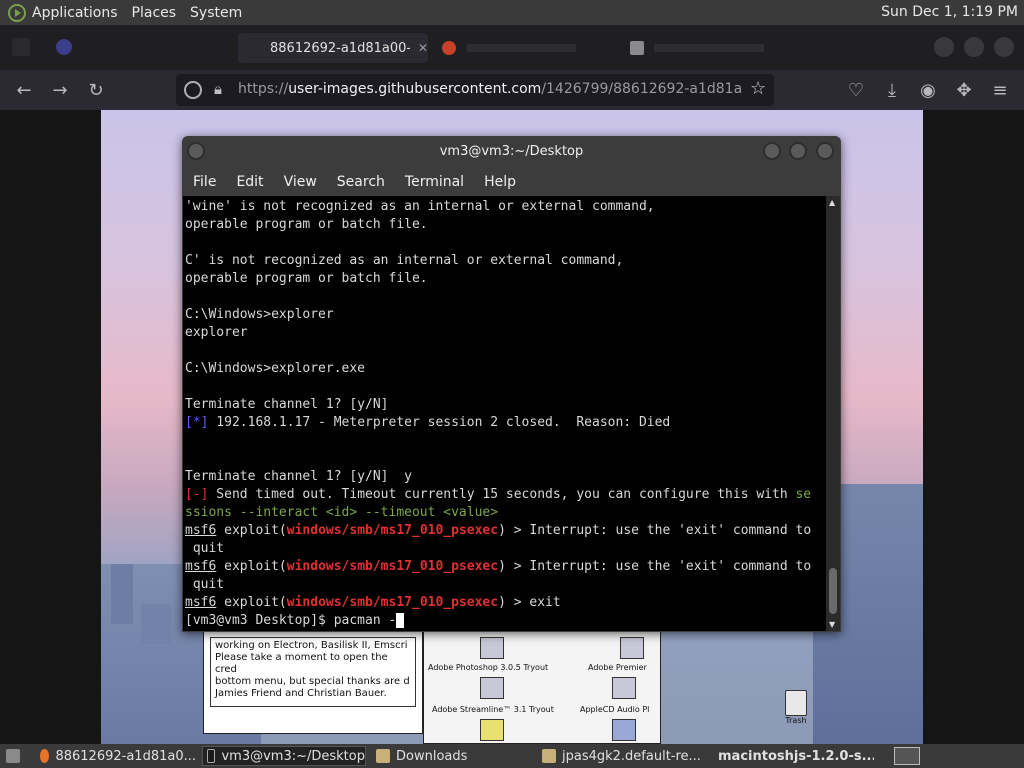 The height and width of the screenshot is (768, 1024). I want to click on tab-title-placeholder, so click(521, 48).